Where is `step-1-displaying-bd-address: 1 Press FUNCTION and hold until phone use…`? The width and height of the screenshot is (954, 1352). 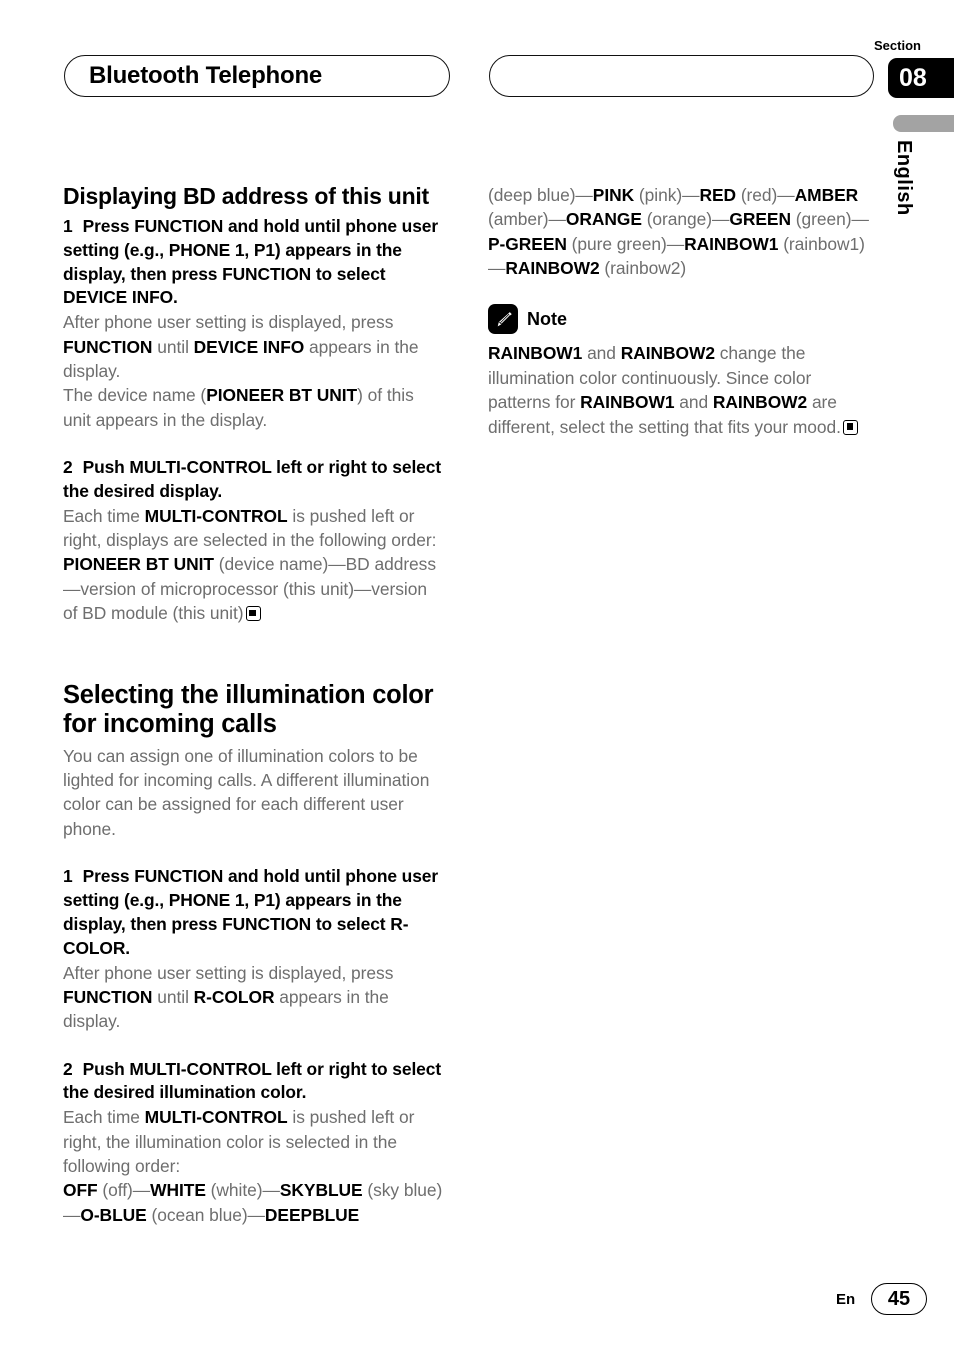 step-1-displaying-bd-address: 1 Press FUNCTION and hold until phone use… is located at coordinates (254, 262).